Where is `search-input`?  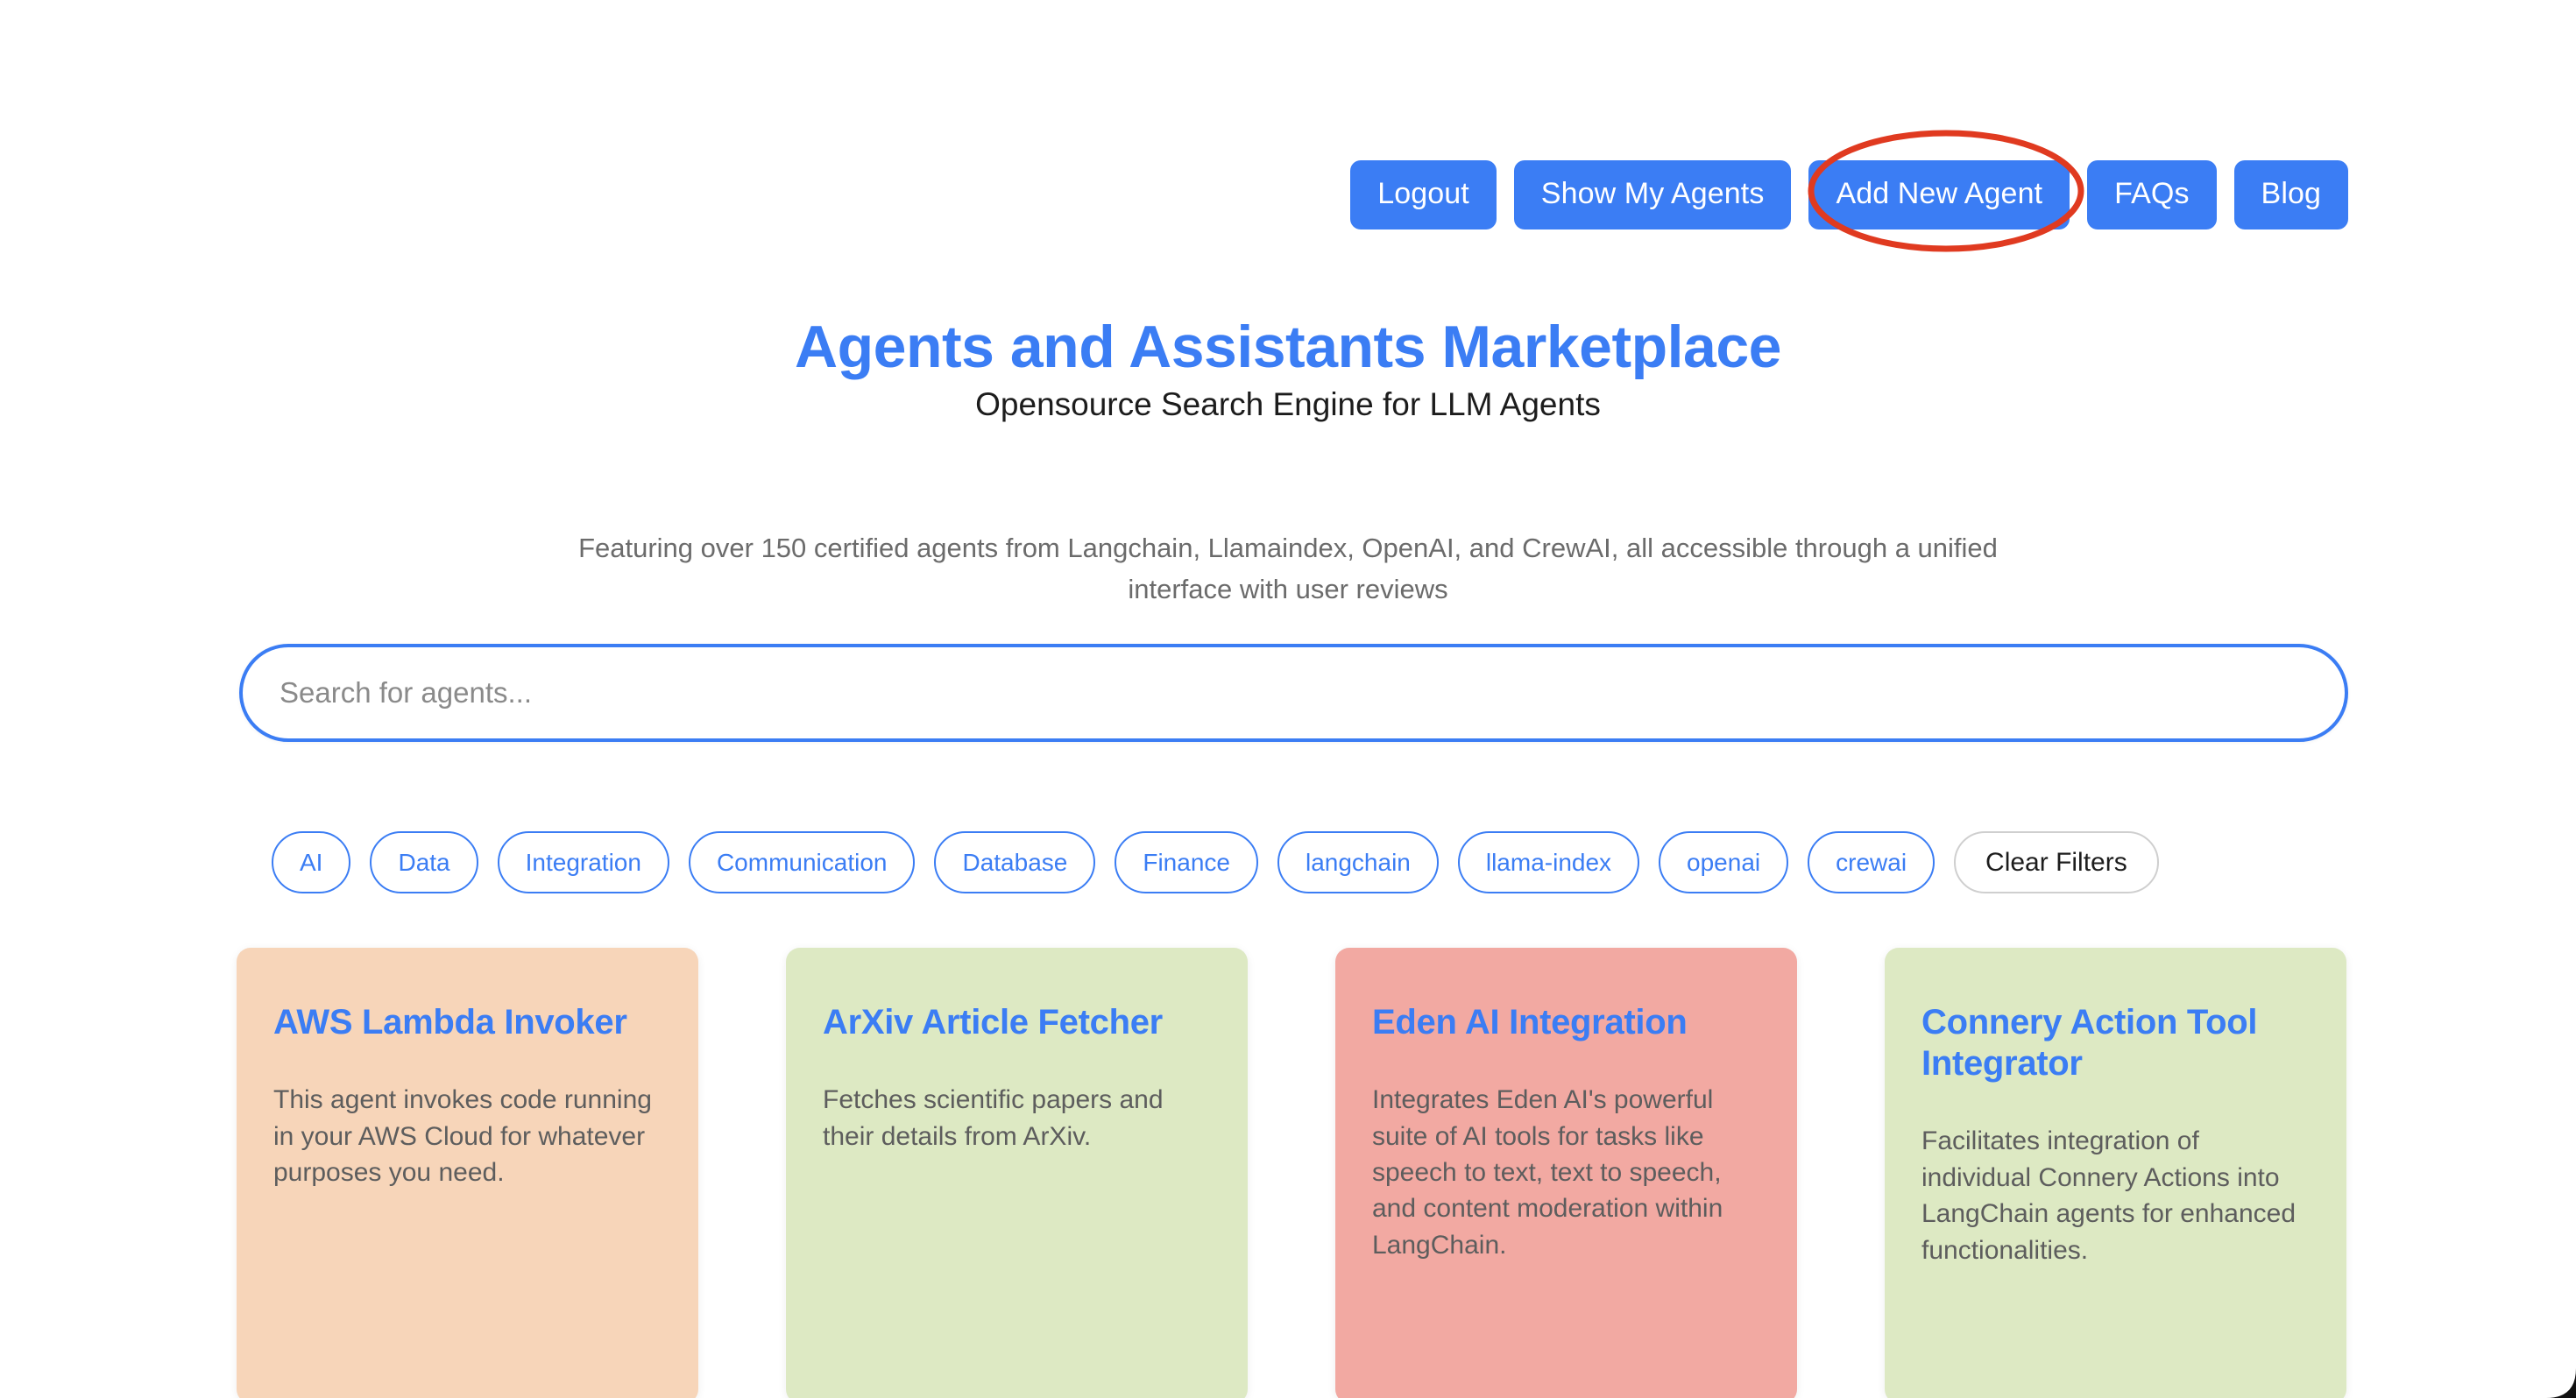
search-input is located at coordinates (1293, 693).